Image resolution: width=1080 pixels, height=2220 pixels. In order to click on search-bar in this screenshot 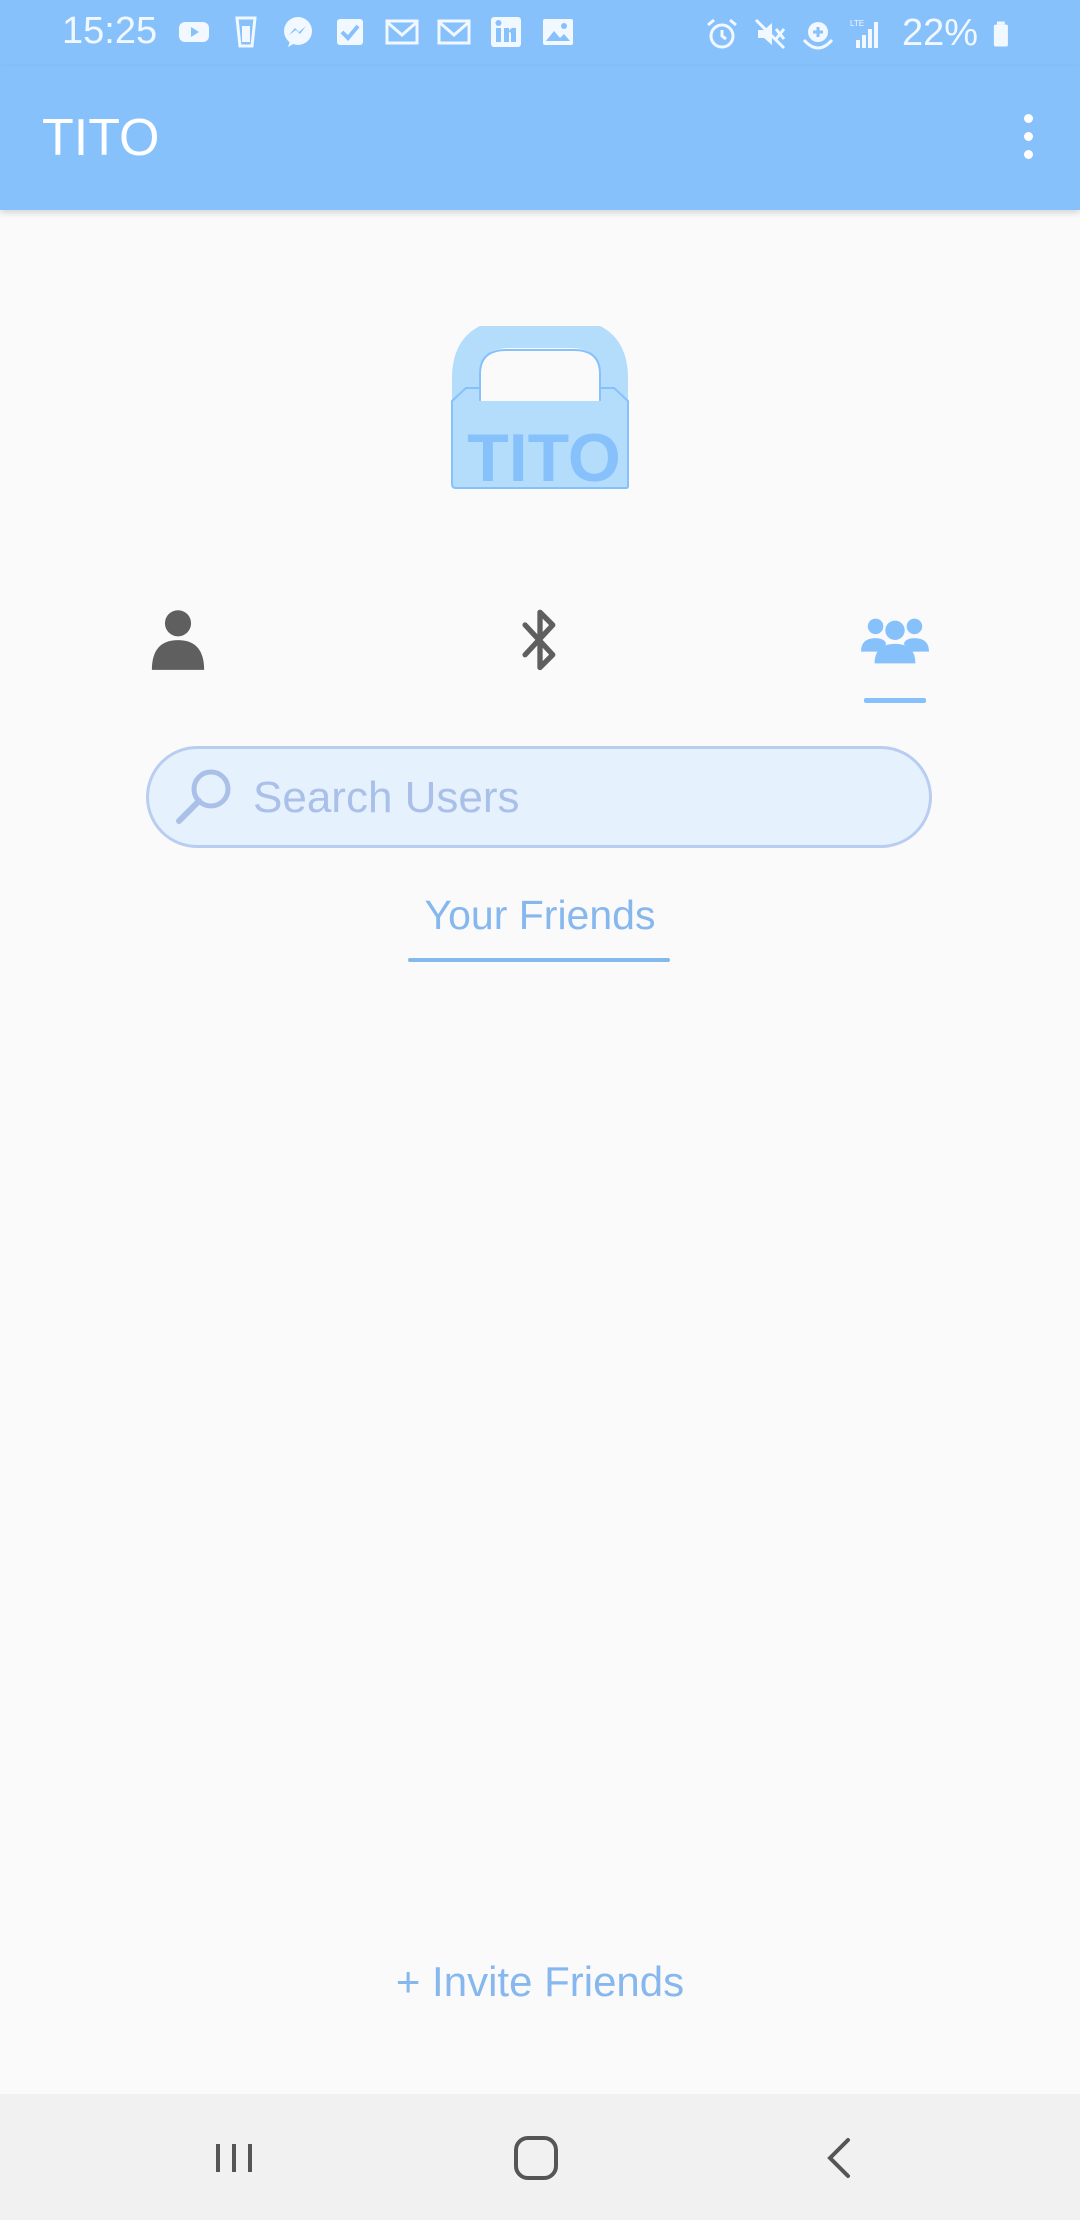, I will do `click(539, 797)`.